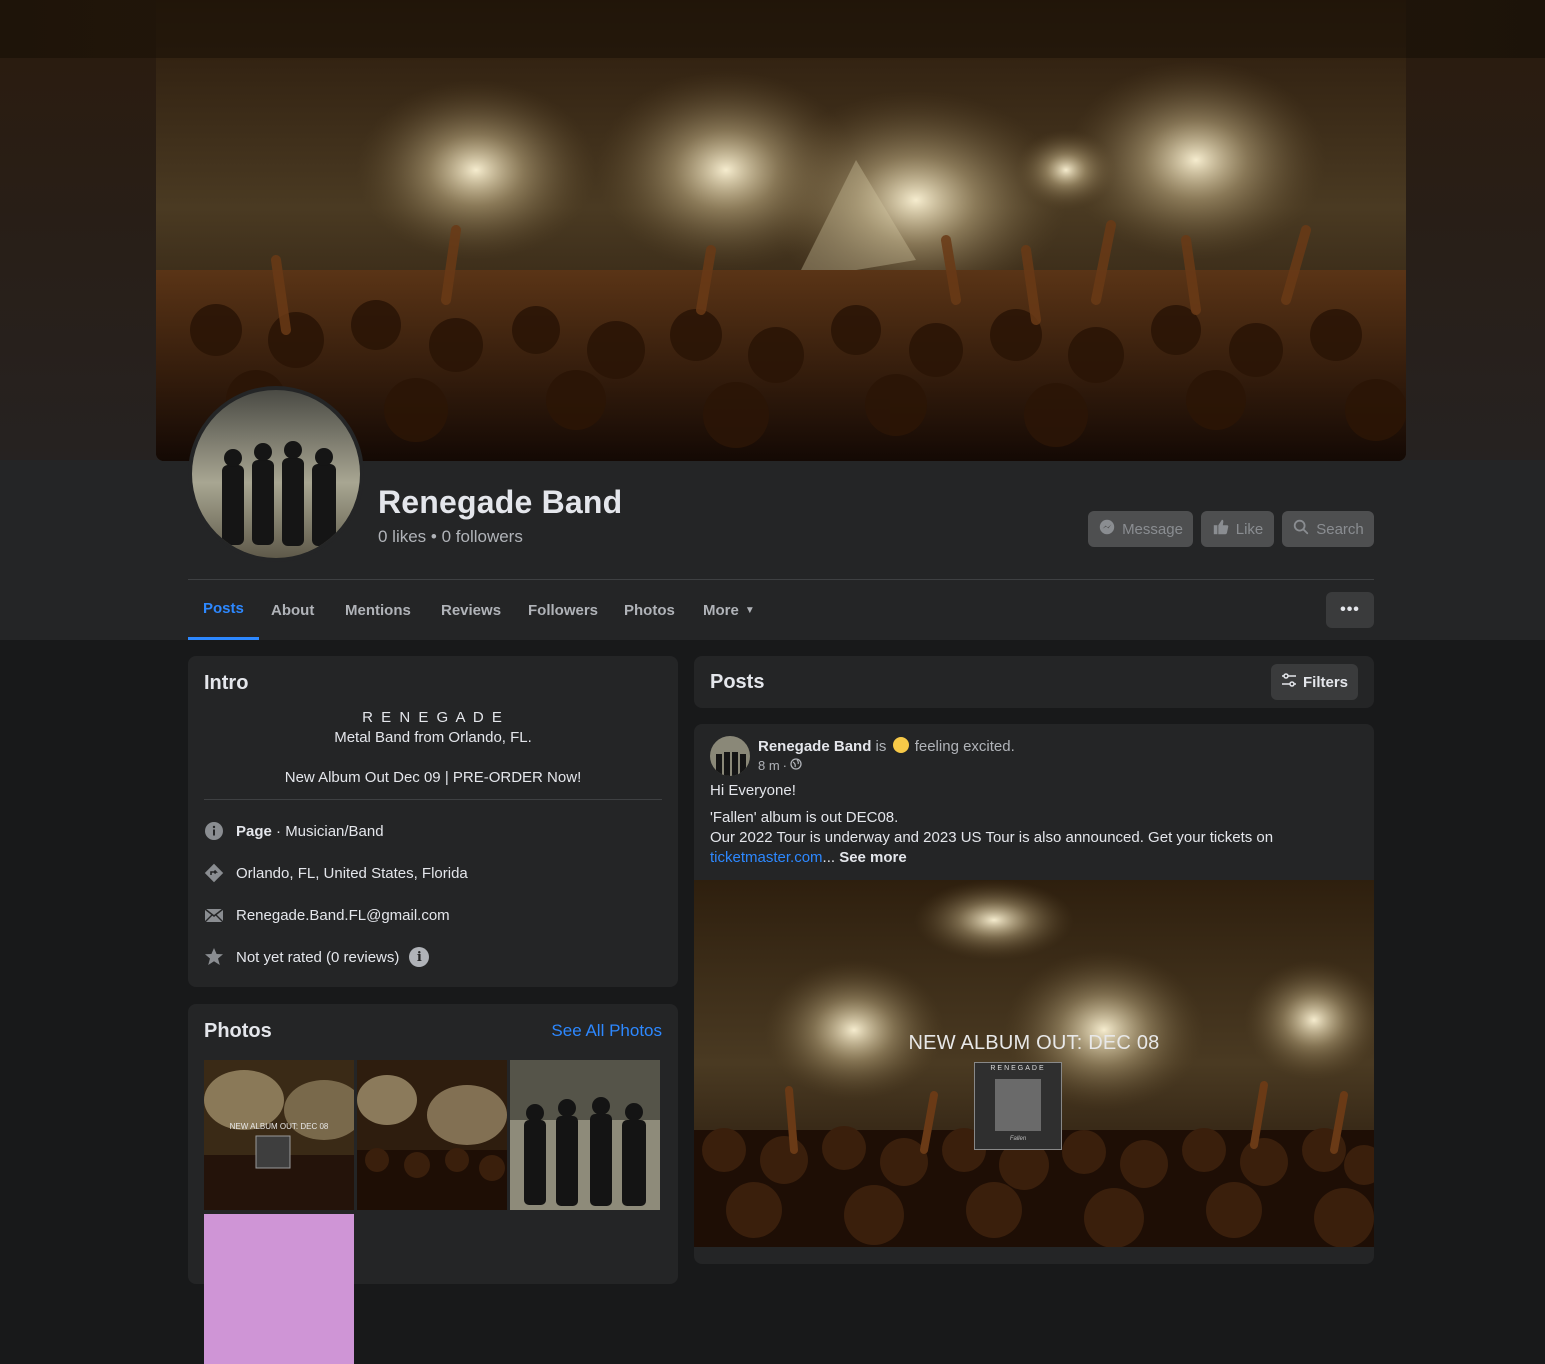 The height and width of the screenshot is (1364, 1545). I want to click on post-author-line: Renegade Band is feeling excited., so click(886, 746).